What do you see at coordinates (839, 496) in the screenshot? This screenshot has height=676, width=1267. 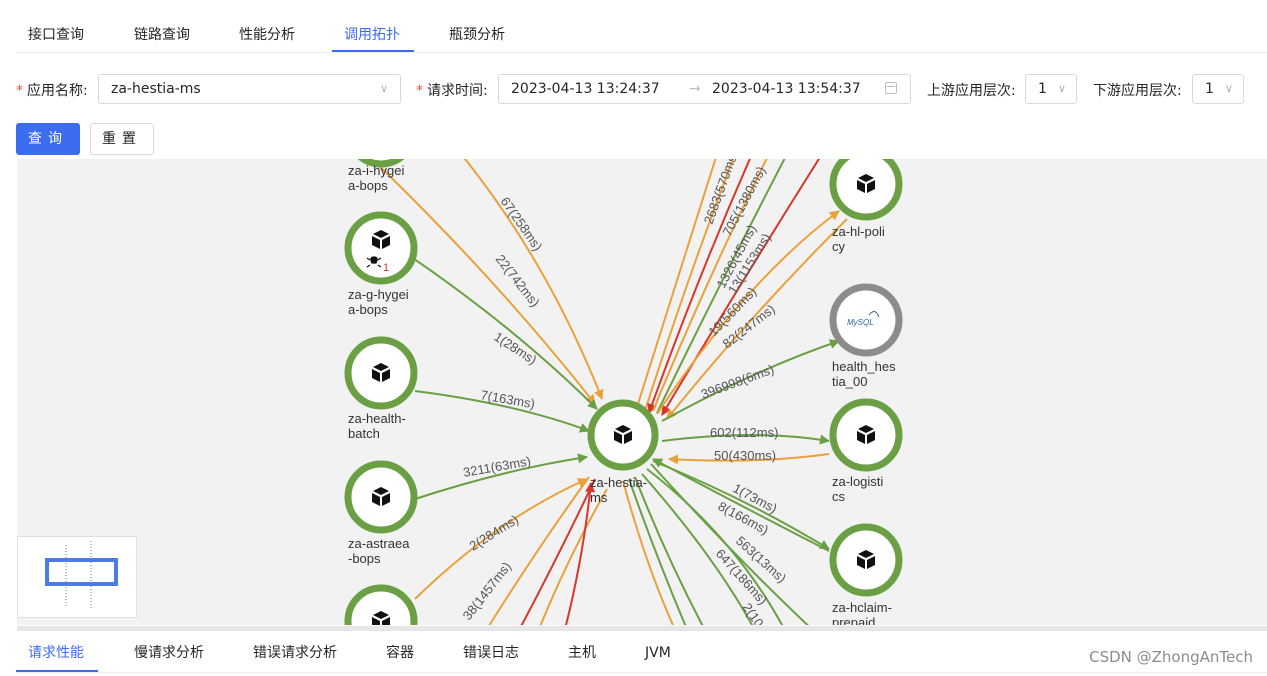 I see `svg-text: cs` at bounding box center [839, 496].